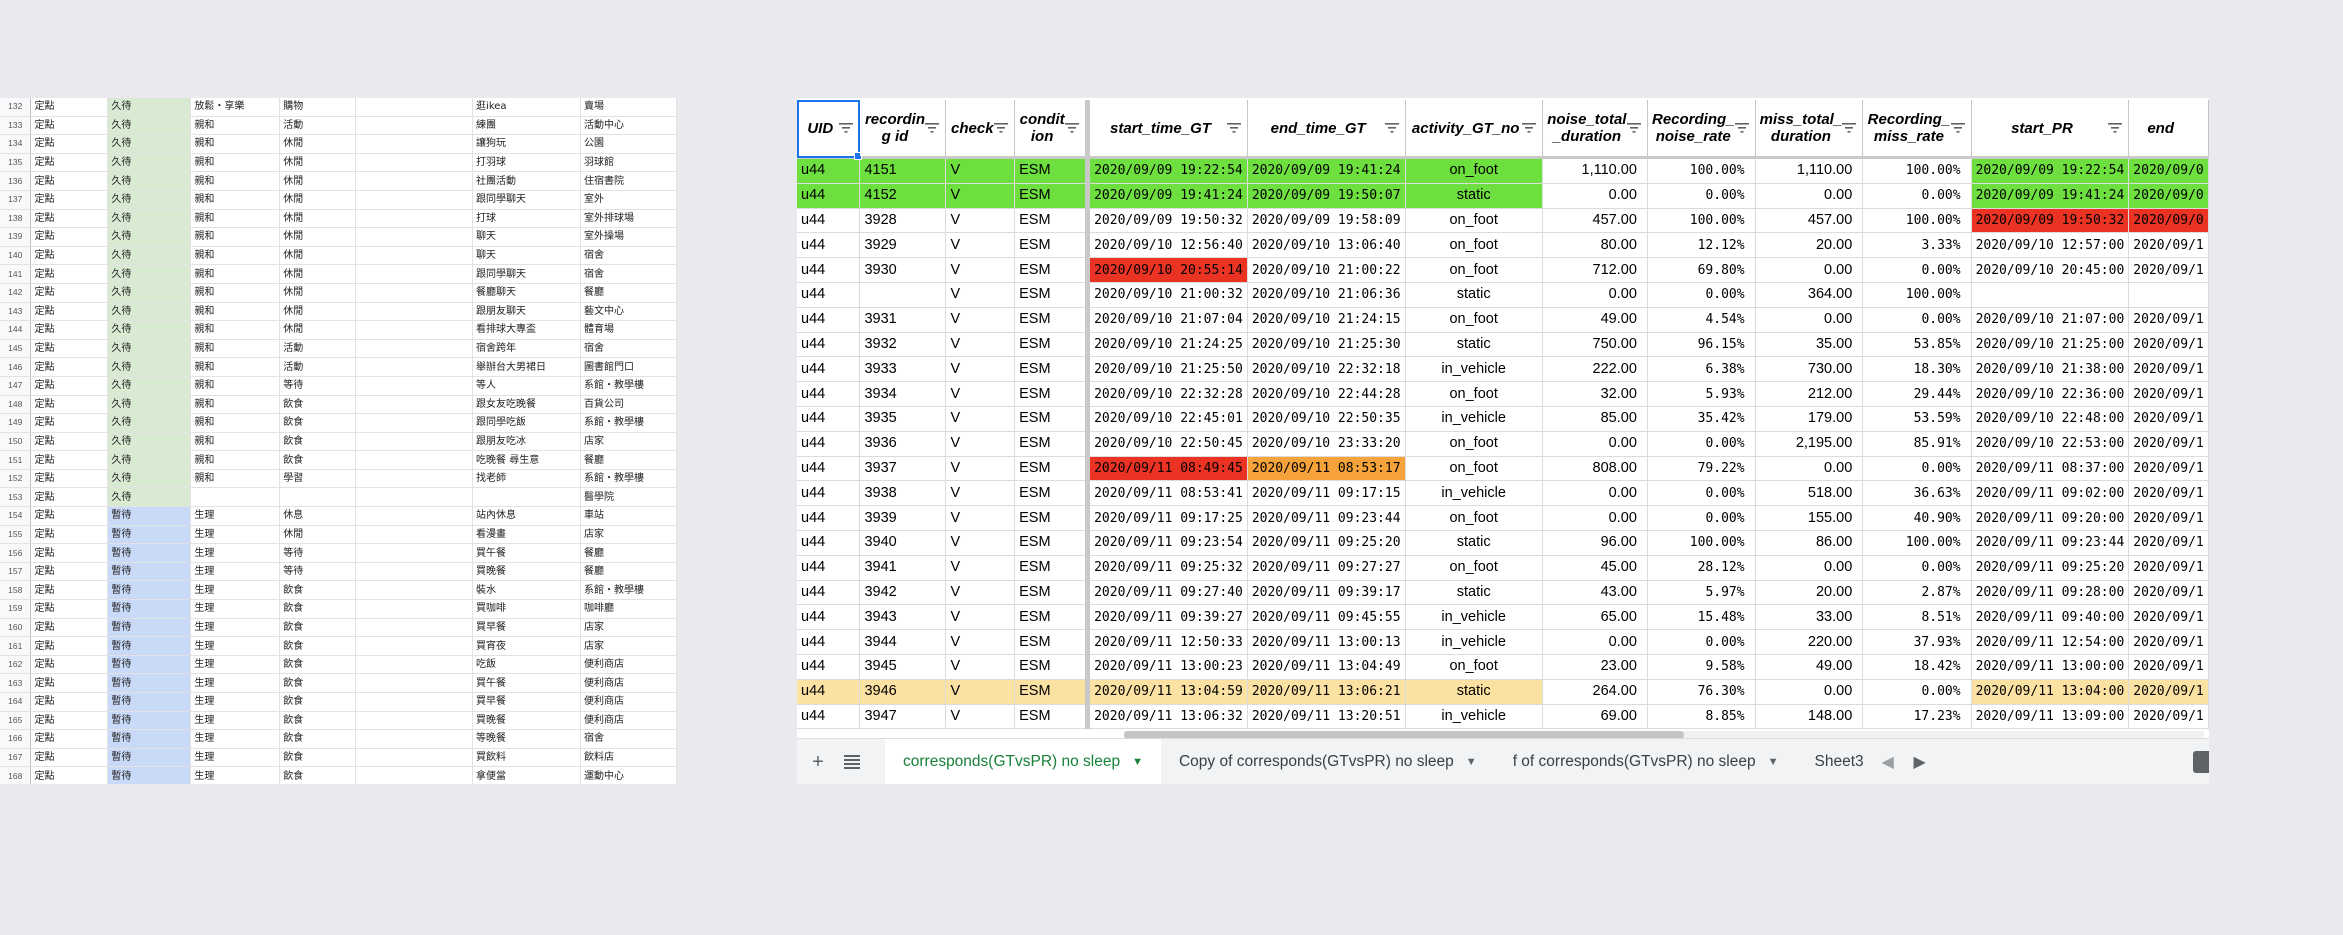 The height and width of the screenshot is (935, 2343). What do you see at coordinates (1595, 444) in the screenshot?
I see `cell-noise_total: 0.00` at bounding box center [1595, 444].